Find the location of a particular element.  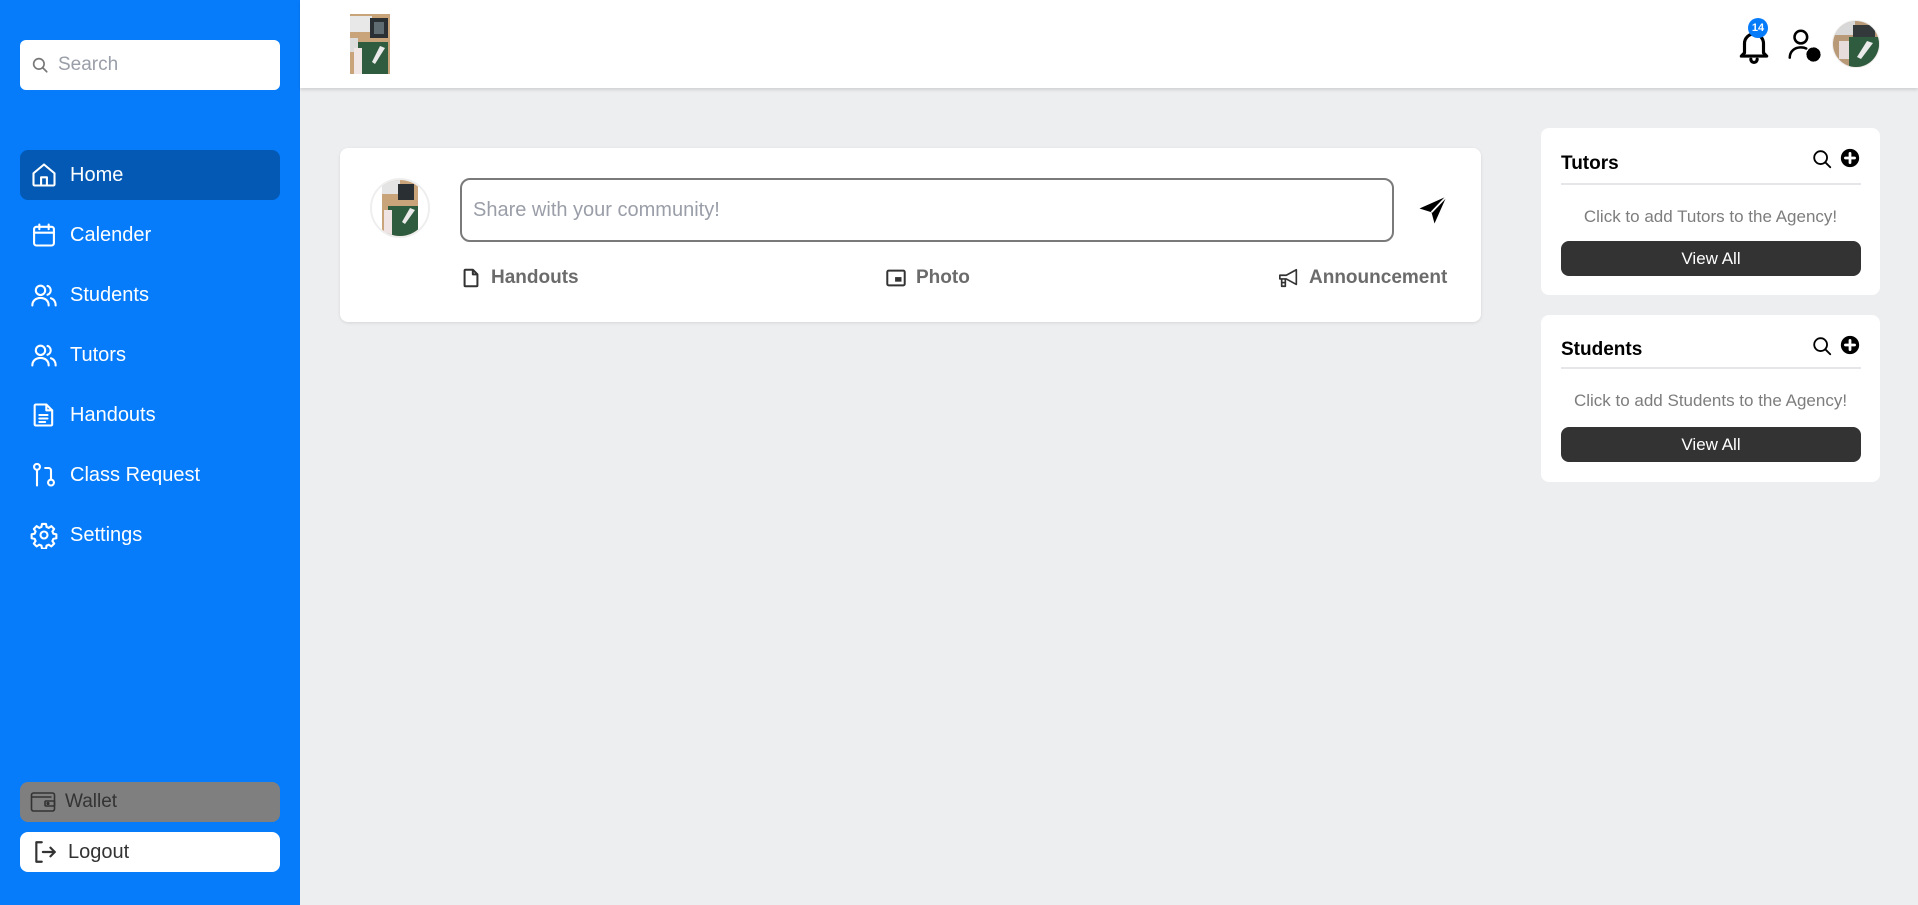

photo-action-label: Photo is located at coordinates (943, 277).